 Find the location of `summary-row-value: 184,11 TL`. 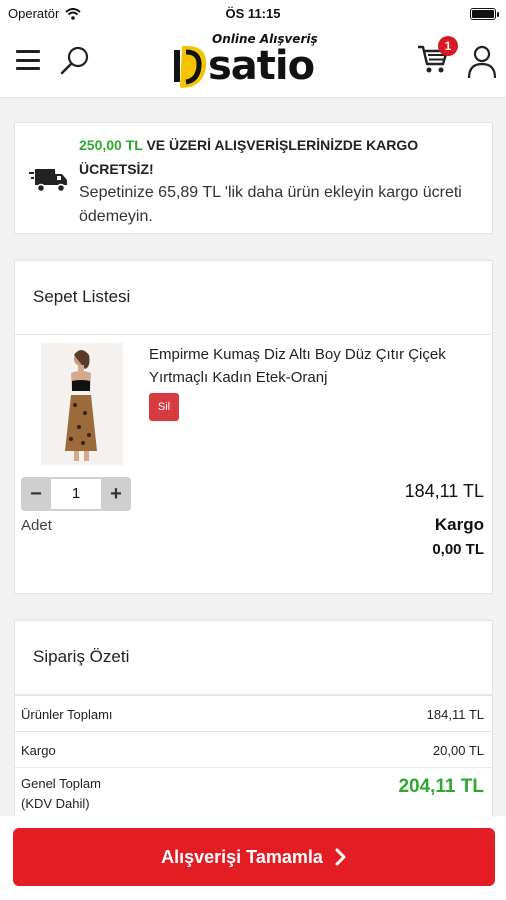

summary-row-value: 184,11 TL is located at coordinates (455, 714).